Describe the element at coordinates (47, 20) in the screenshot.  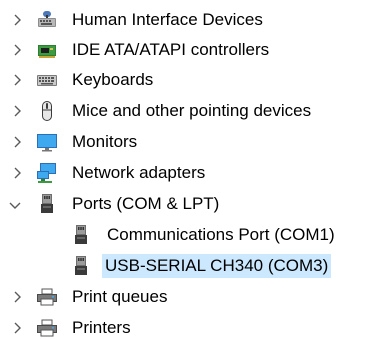
I see `hid-icon` at that location.